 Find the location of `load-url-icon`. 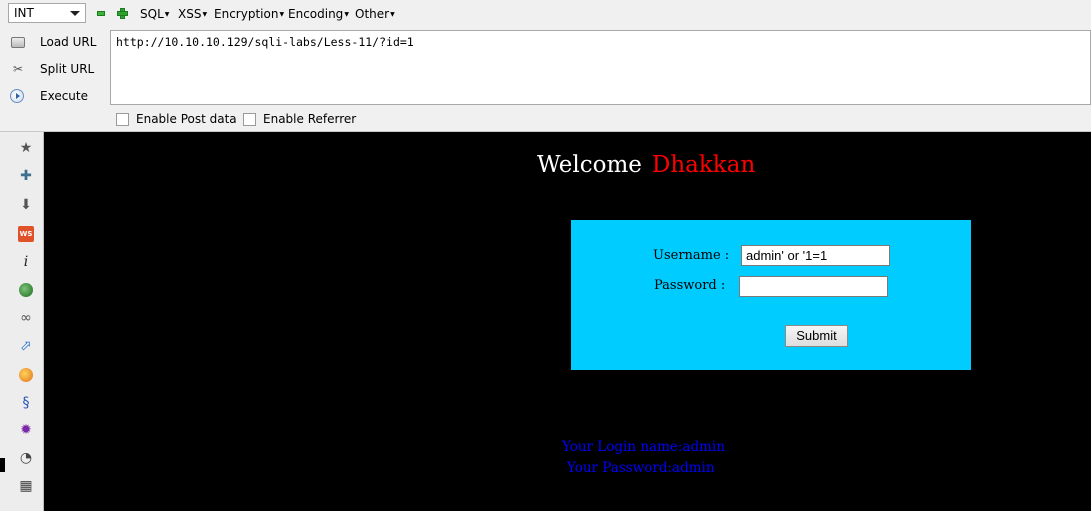

load-url-icon is located at coordinates (18, 42).